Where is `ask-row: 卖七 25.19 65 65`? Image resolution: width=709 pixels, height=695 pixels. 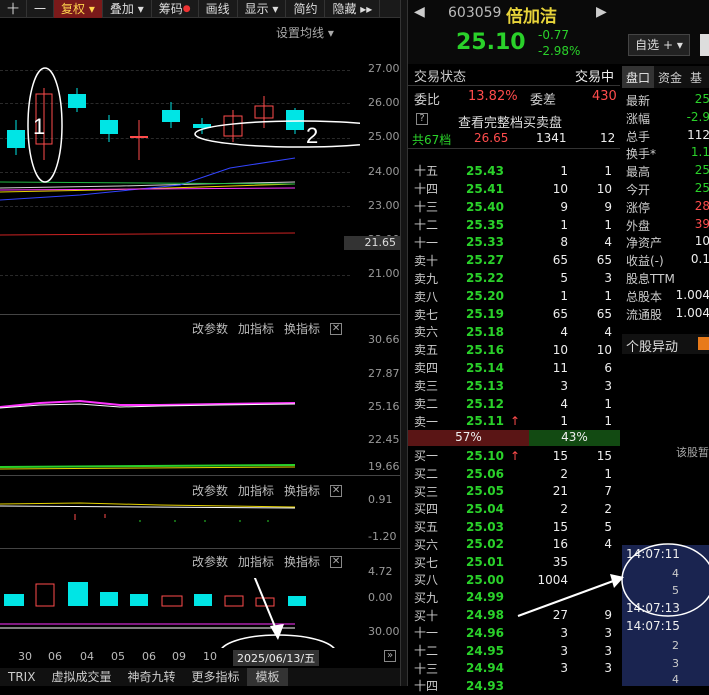
ask-row: 卖七 25.19 65 65 is located at coordinates (514, 314).